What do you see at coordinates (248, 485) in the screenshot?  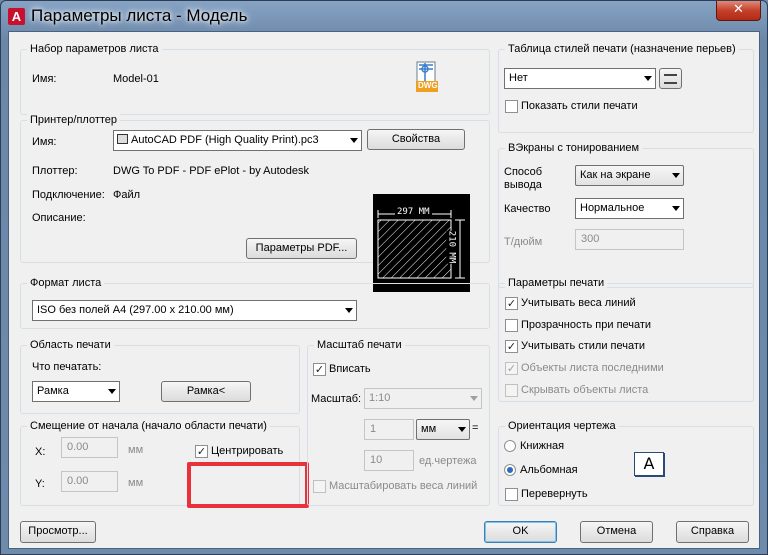 I see `highlight-box` at bounding box center [248, 485].